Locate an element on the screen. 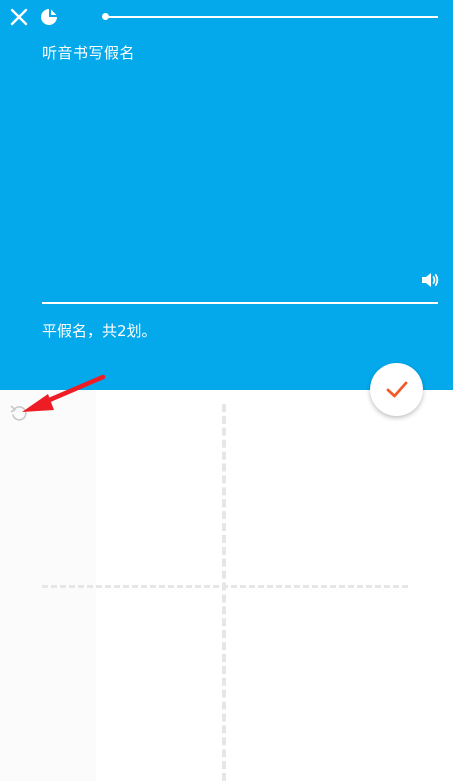 Image resolution: width=453 pixels, height=781 pixels. vertical-guide-line is located at coordinates (224, 592).